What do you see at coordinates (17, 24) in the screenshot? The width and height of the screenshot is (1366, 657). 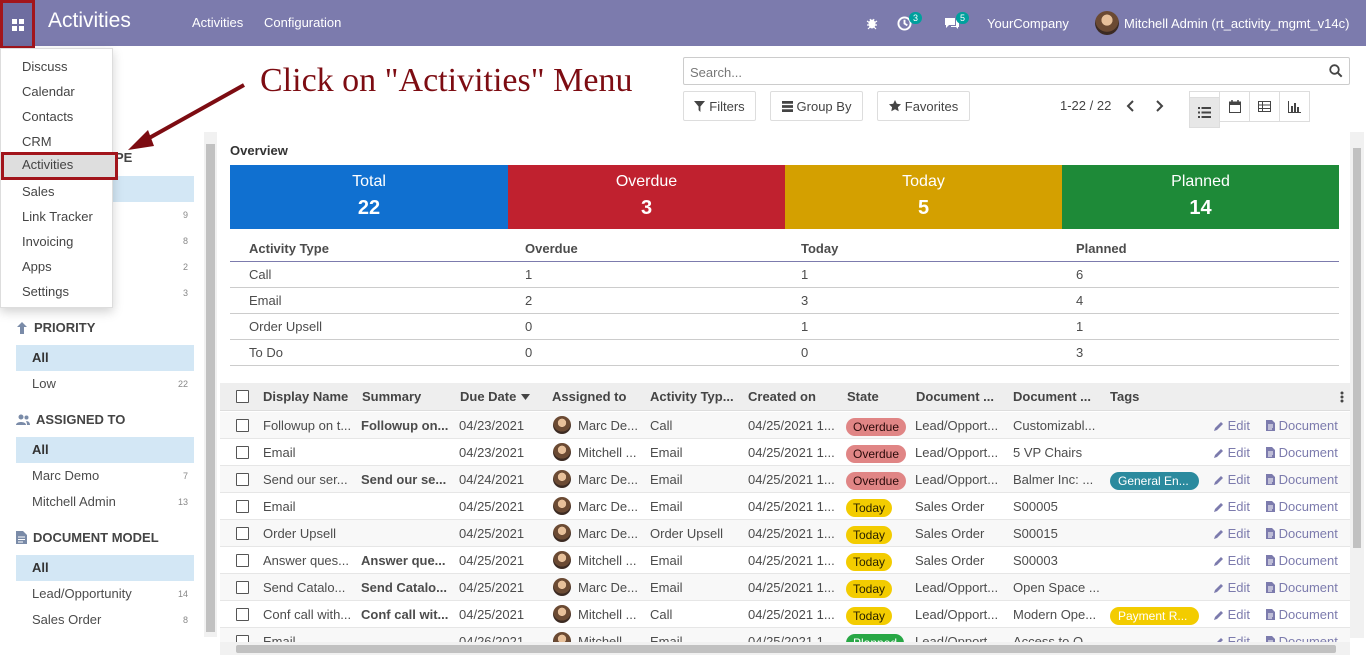 I see `apps-menu-button` at bounding box center [17, 24].